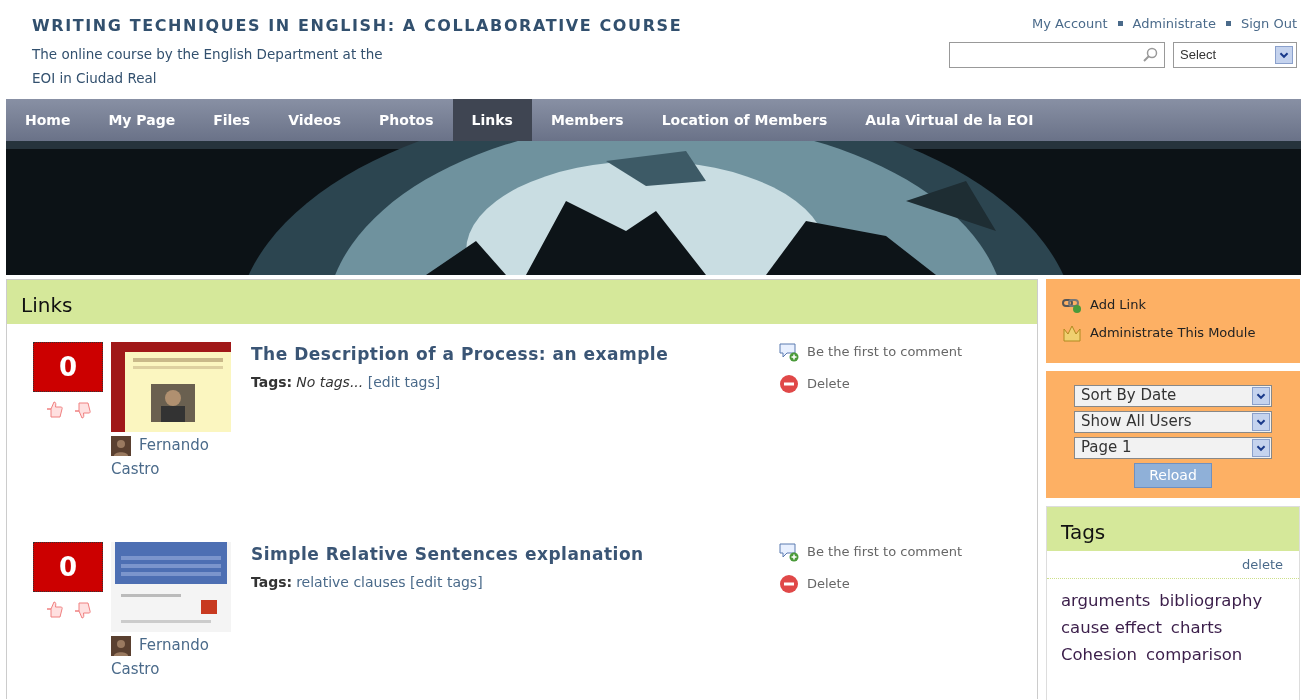 This screenshot has width=1307, height=700. What do you see at coordinates (142, 120) in the screenshot?
I see `nav-tab: My Page` at bounding box center [142, 120].